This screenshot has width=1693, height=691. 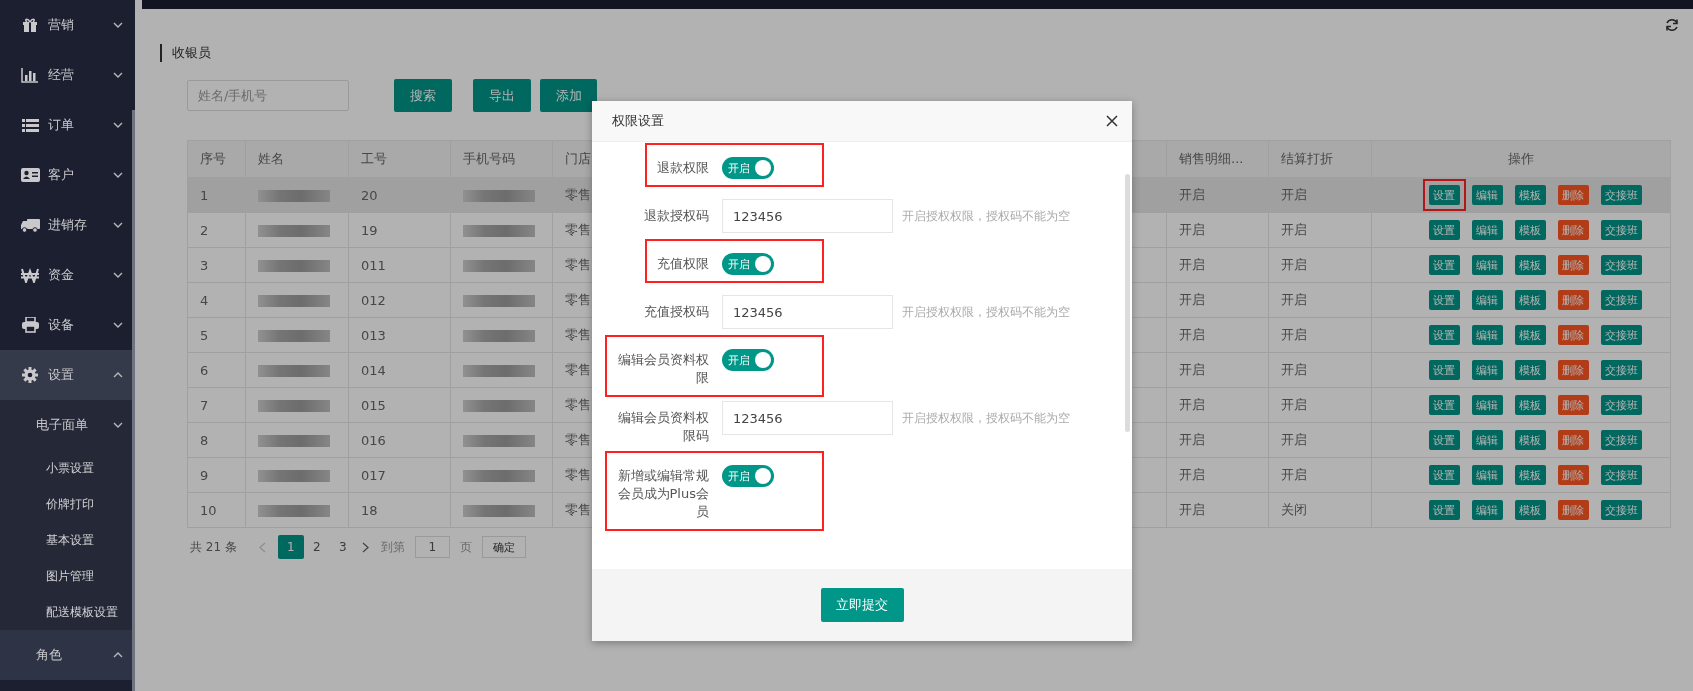 What do you see at coordinates (423, 95) in the screenshot?
I see `toolbar-button: 搜索` at bounding box center [423, 95].